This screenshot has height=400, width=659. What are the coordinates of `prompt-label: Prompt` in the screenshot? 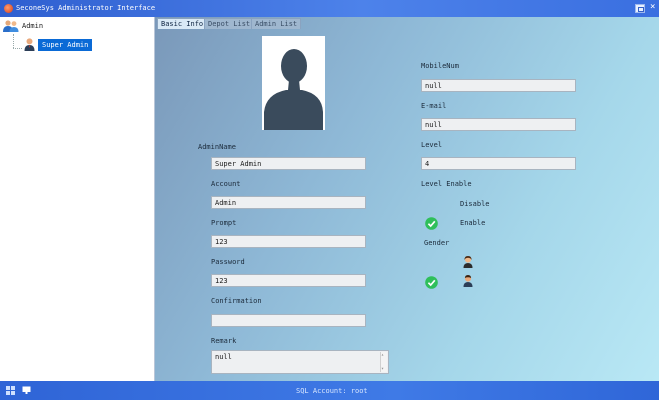 It's located at (224, 223).